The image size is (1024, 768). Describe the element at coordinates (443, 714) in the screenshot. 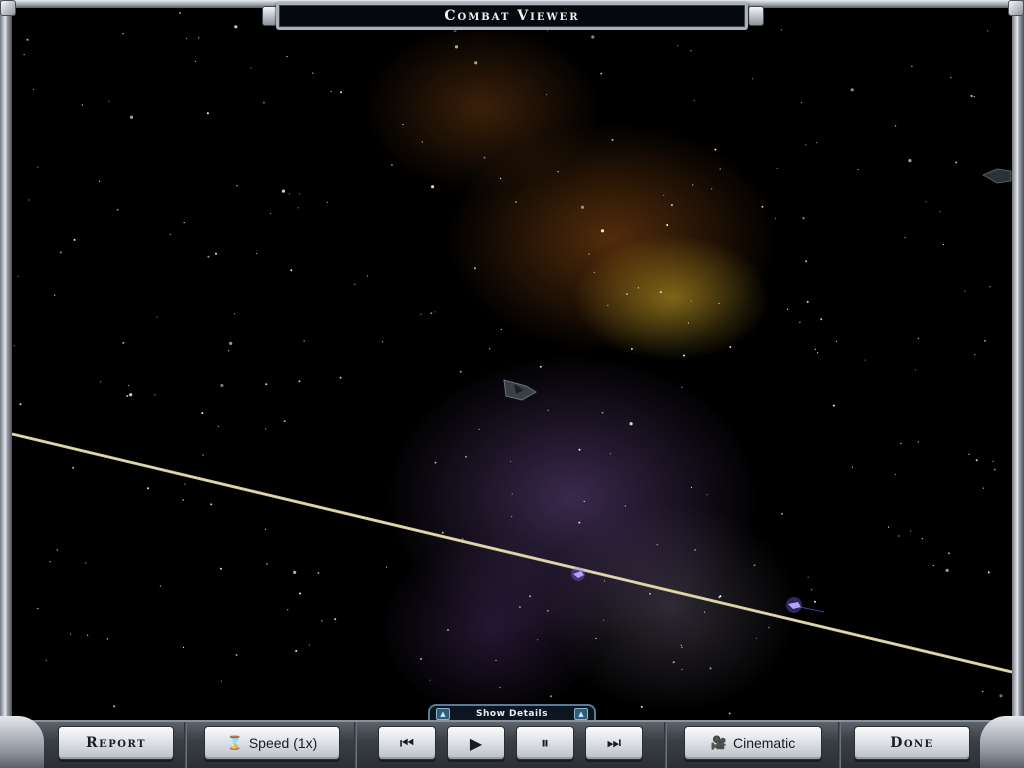

I see `expand-left-icon: ▲` at that location.